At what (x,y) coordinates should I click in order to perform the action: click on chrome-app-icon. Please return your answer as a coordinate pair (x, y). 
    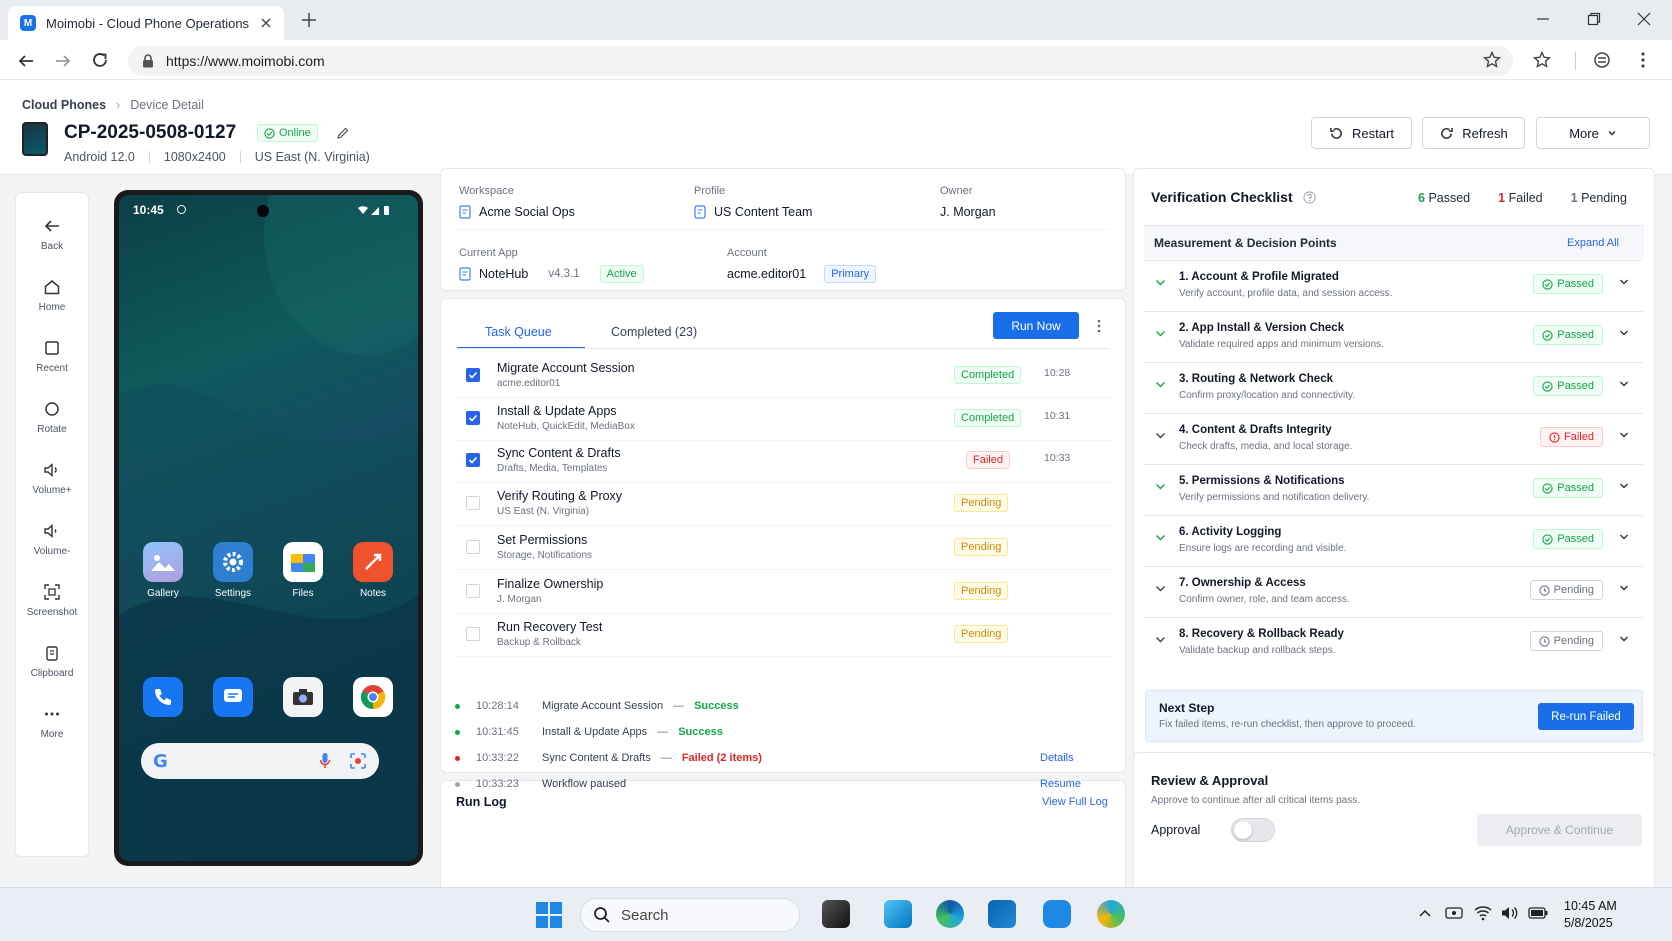
    Looking at the image, I should click on (373, 697).